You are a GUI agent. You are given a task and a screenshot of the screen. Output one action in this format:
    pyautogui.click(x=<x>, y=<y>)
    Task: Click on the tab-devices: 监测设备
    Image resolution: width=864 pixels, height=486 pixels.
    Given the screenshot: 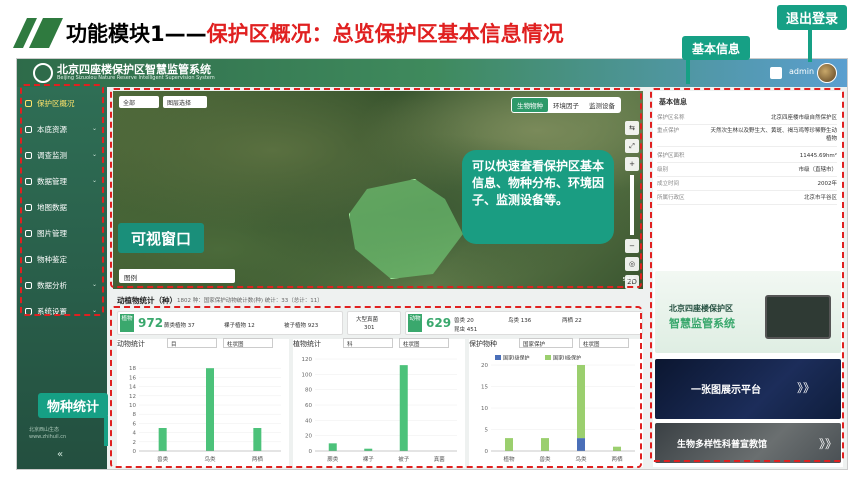 What is the action you would take?
    pyautogui.click(x=602, y=105)
    